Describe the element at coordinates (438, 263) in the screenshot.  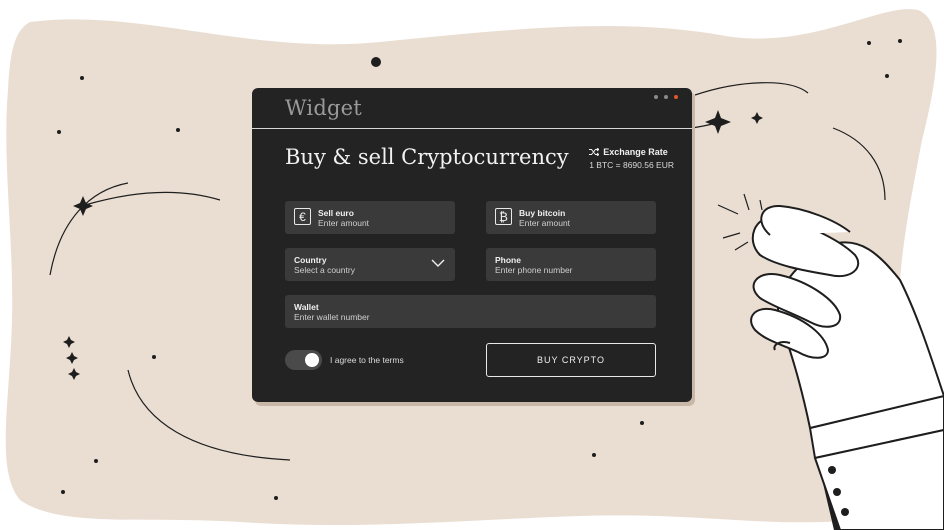
I see `chevron-down-icon` at that location.